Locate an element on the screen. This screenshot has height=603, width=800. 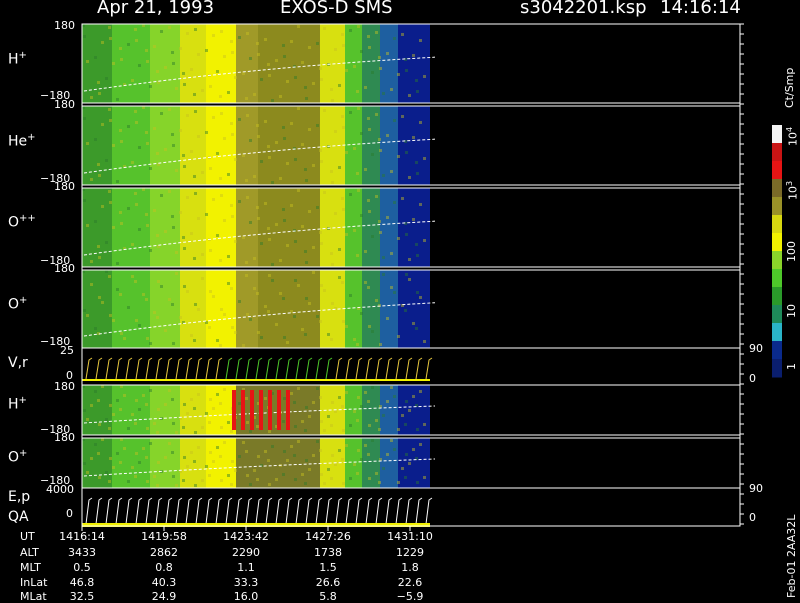
ephemeris-cell: 1416:14 is located at coordinates (82, 536).